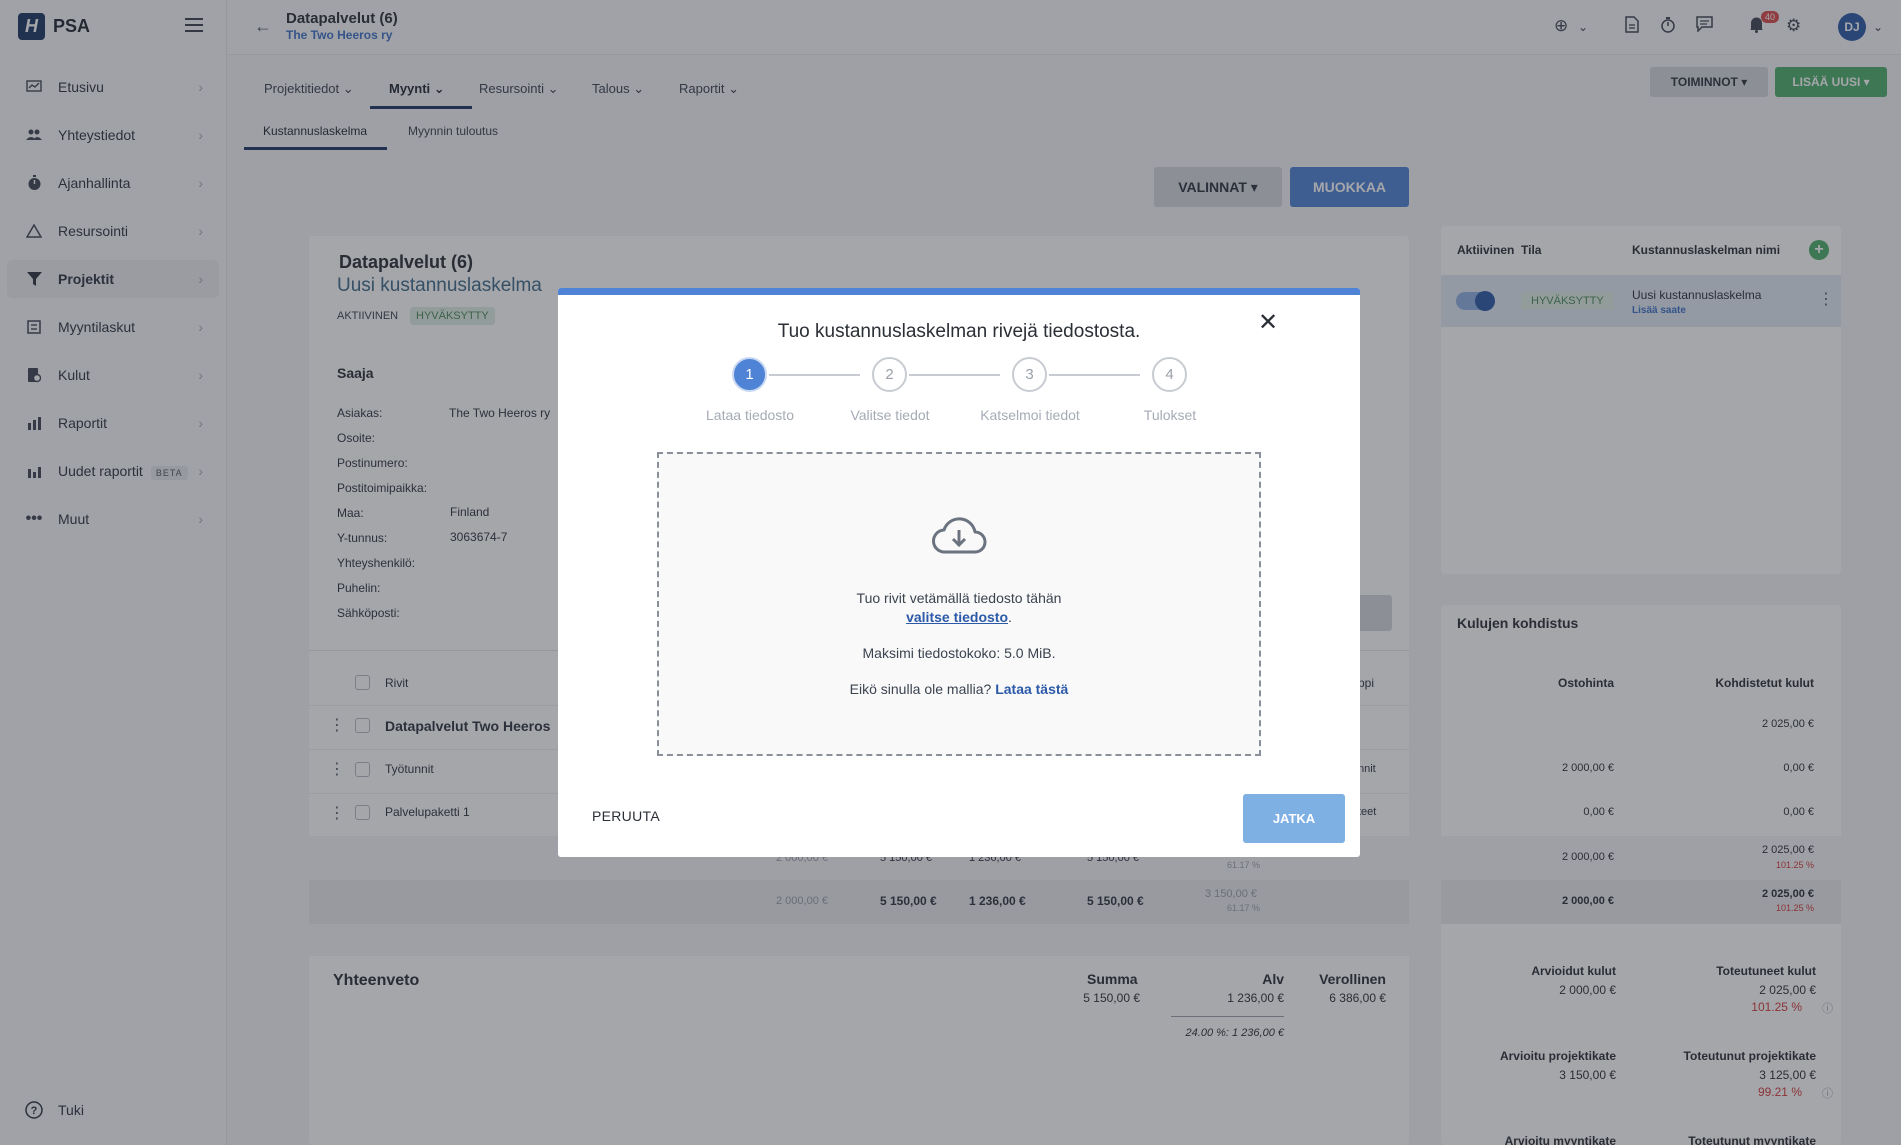  Describe the element at coordinates (750, 415) in the screenshot. I see `step-1-label: Lataa tiedosto` at that location.